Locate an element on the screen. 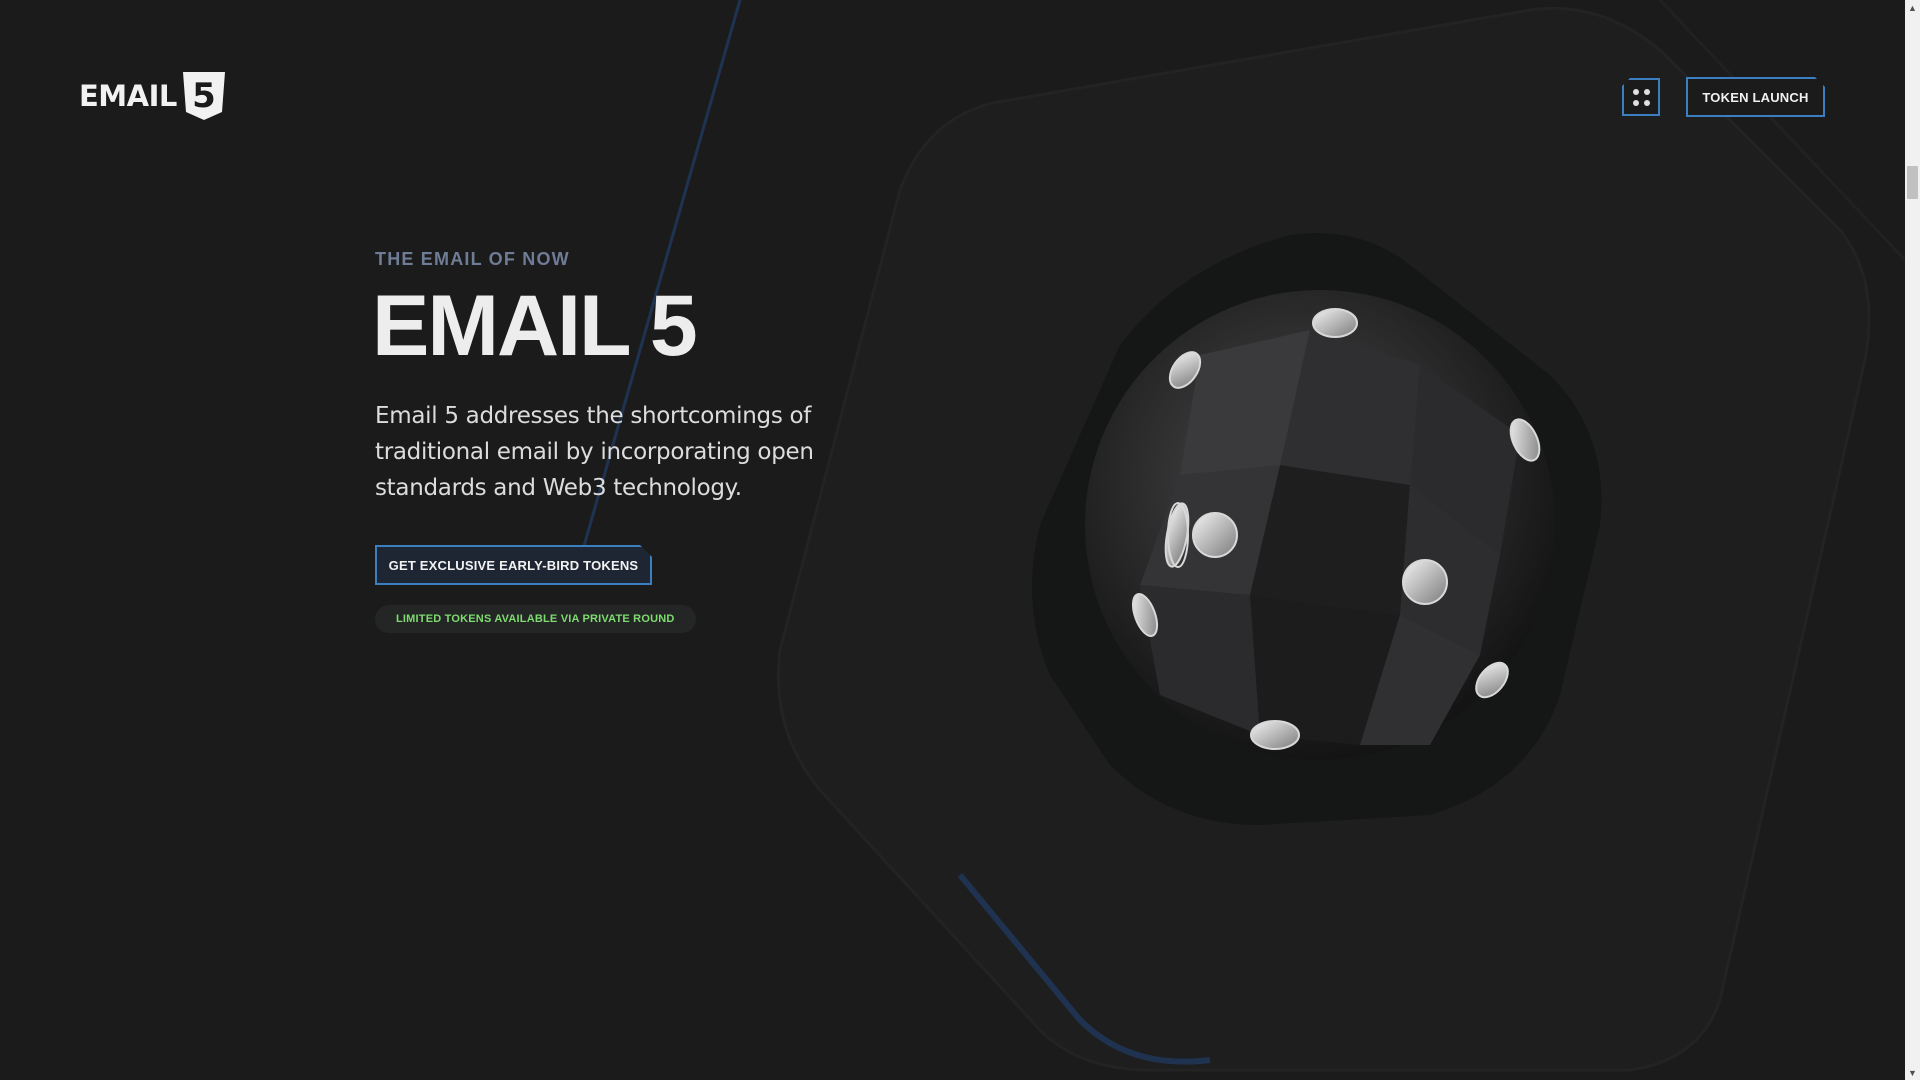  menu-button is located at coordinates (1641, 97).